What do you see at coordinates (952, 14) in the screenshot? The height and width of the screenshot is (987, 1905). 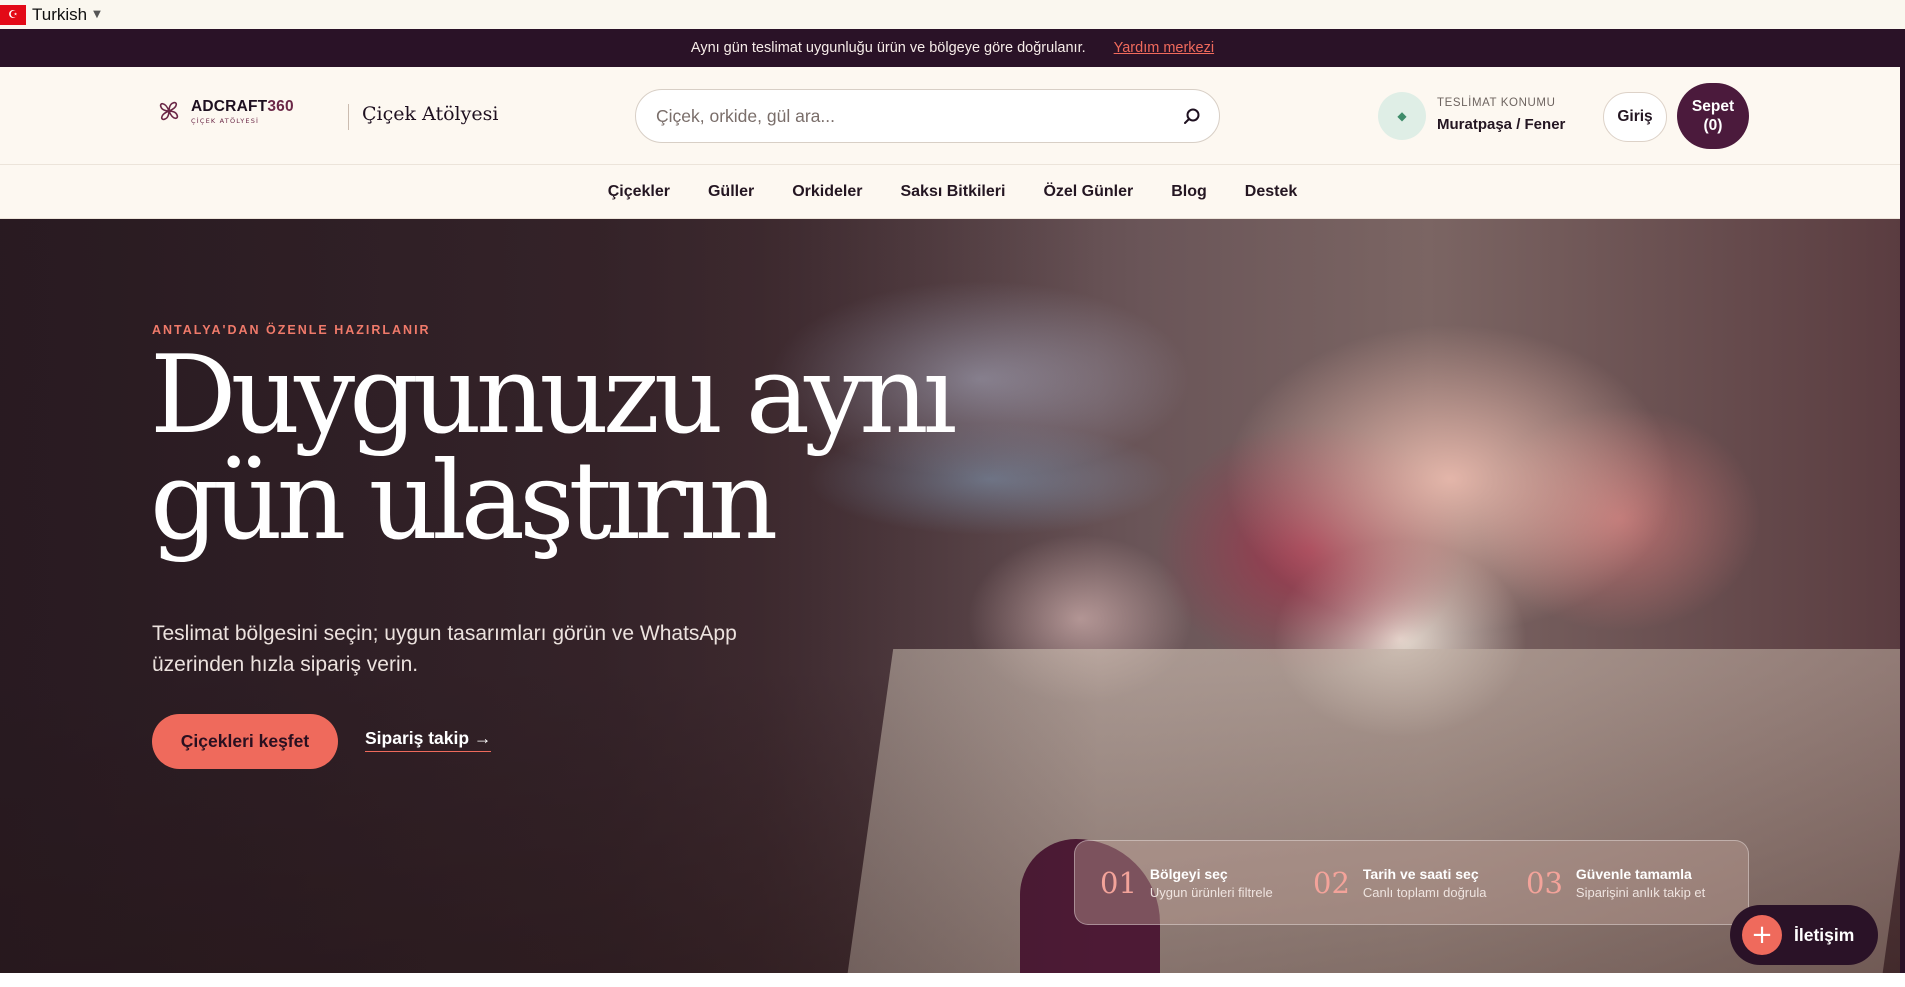 I see `language-bar: ☪ Turkish ▼` at bounding box center [952, 14].